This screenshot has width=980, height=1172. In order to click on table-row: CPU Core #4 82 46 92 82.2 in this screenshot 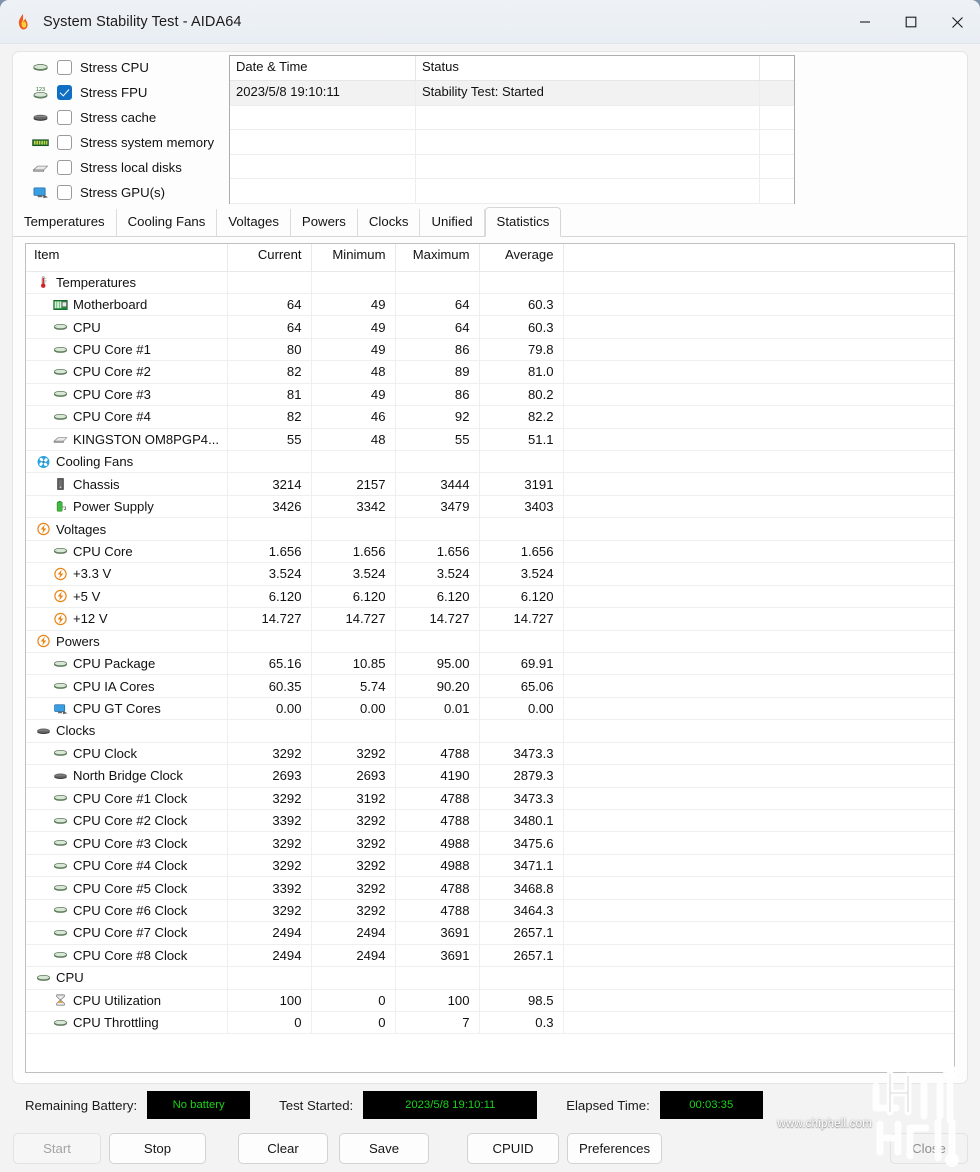, I will do `click(490, 417)`.